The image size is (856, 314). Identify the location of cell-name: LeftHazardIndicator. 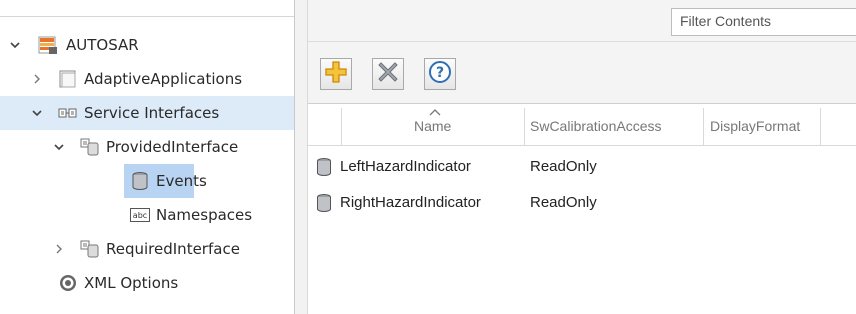
(405, 166).